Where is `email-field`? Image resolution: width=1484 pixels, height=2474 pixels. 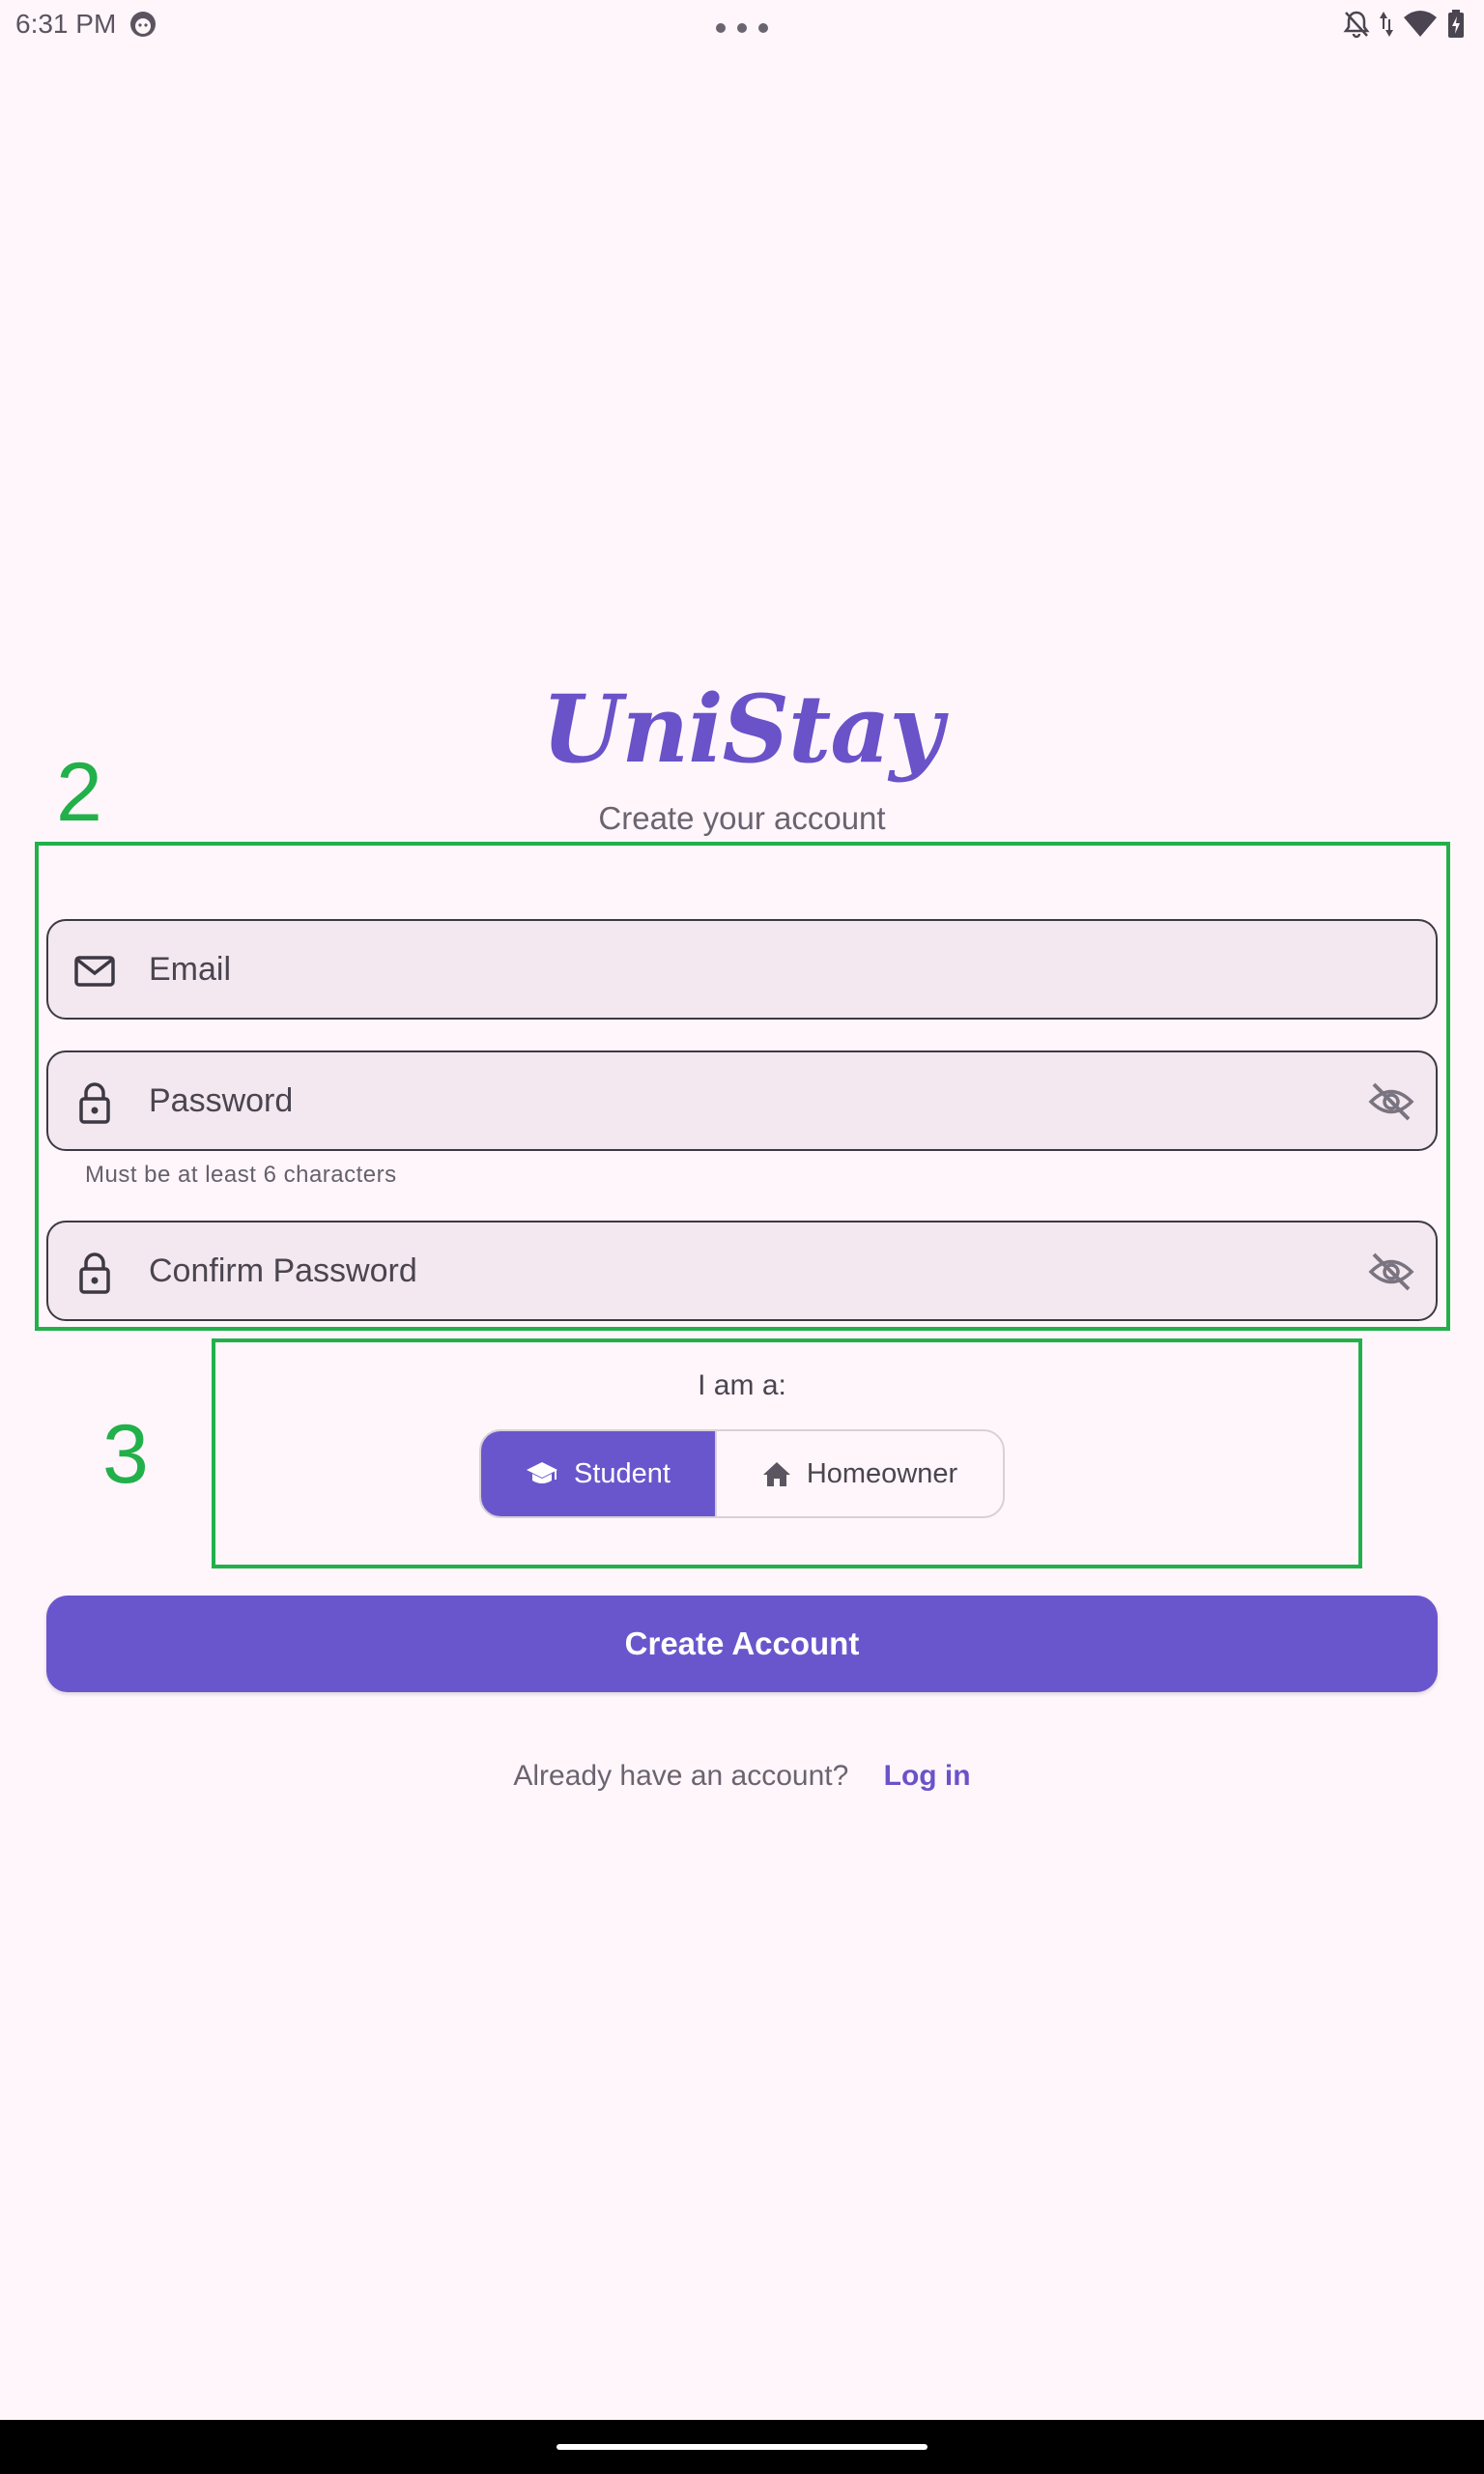 email-field is located at coordinates (742, 970).